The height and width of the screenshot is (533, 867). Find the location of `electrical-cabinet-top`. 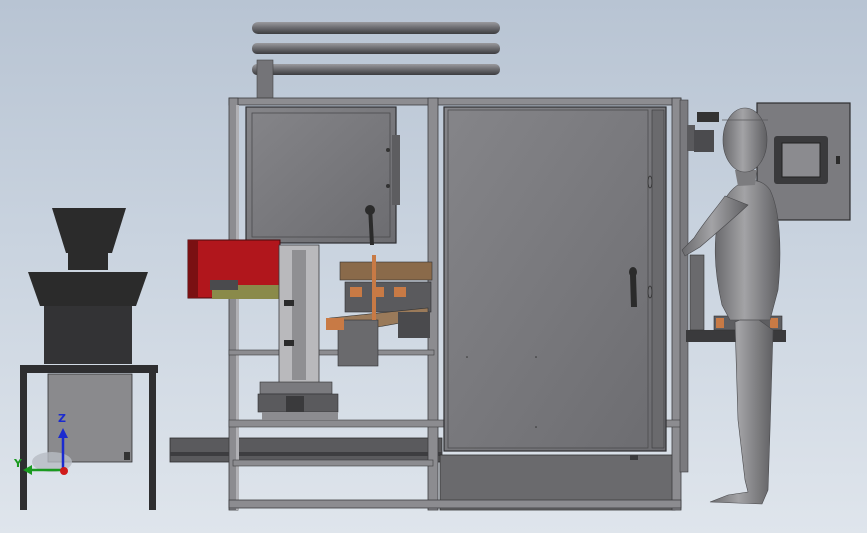

electrical-cabinet-top is located at coordinates (322, 175).